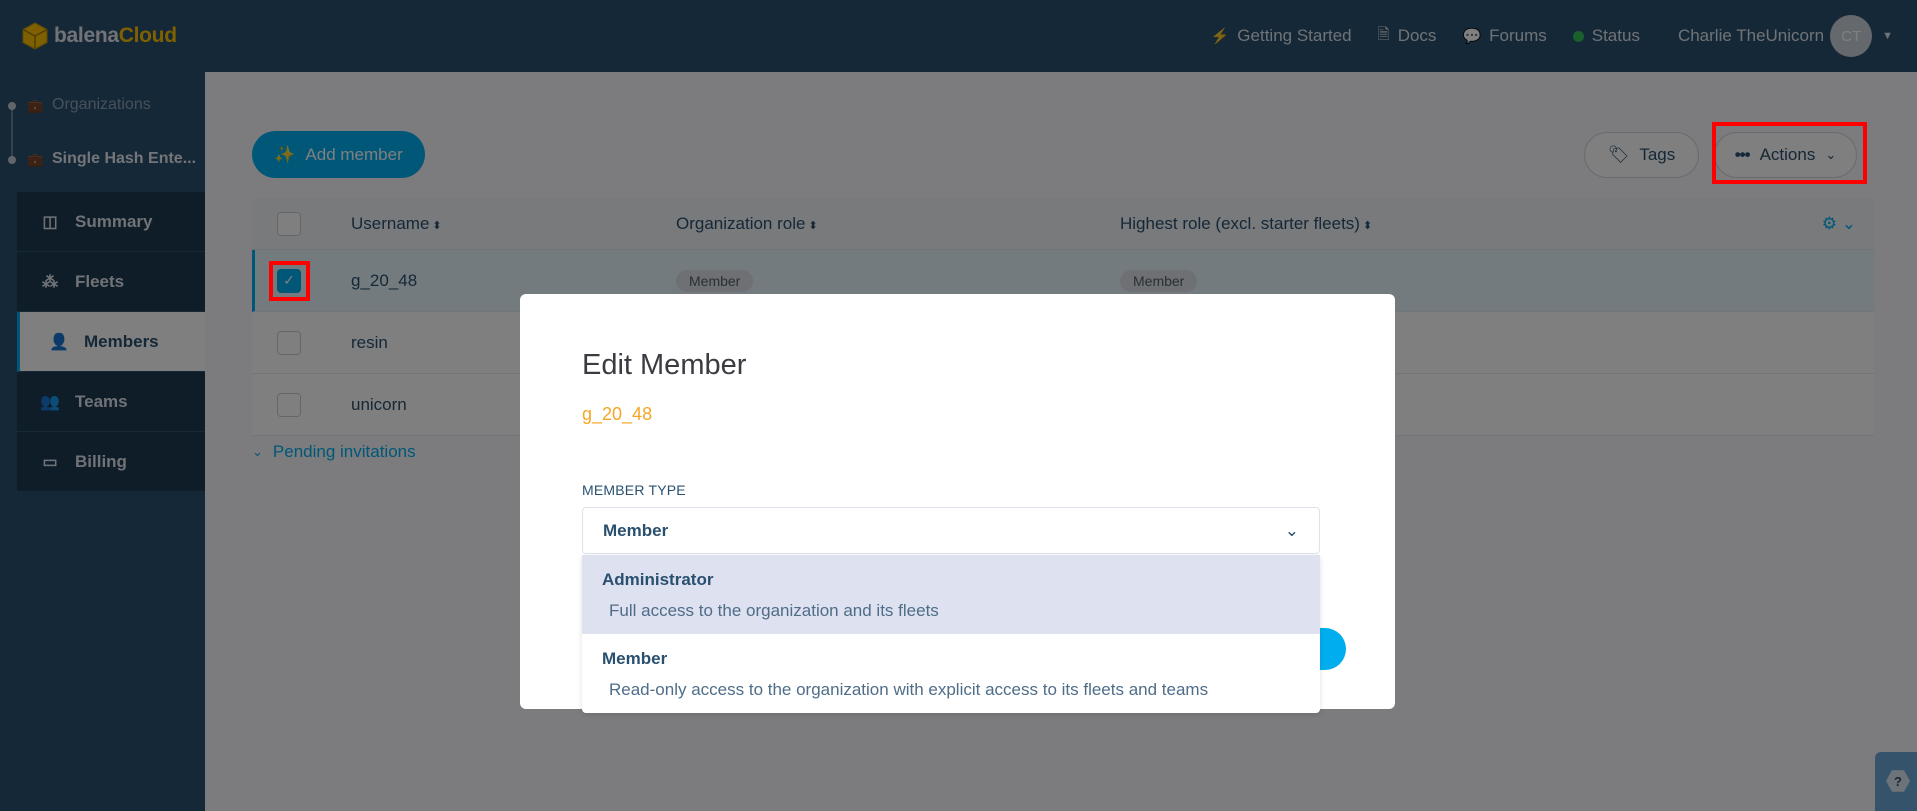 The image size is (1917, 811). Describe the element at coordinates (636, 530) in the screenshot. I see `member-type-value: Member` at that location.